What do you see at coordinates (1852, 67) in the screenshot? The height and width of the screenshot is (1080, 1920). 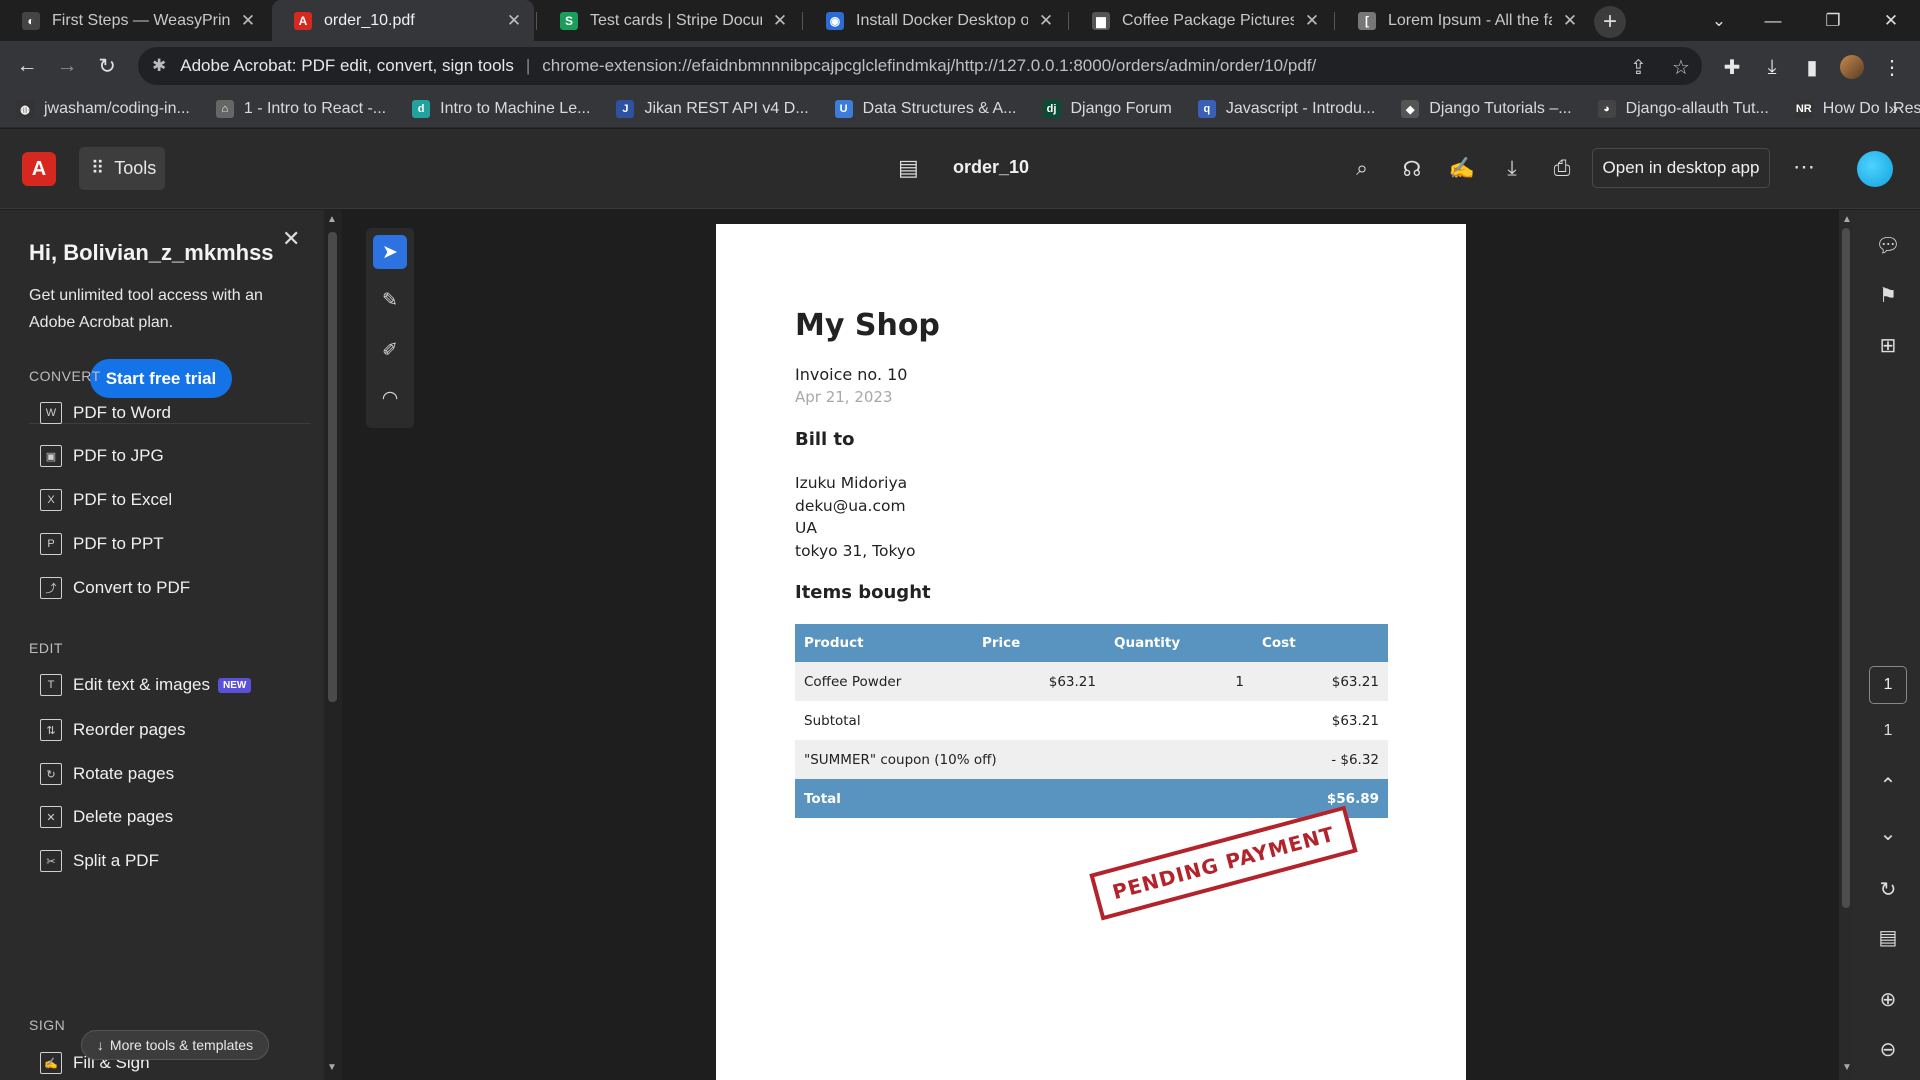 I see `profile-avatar` at bounding box center [1852, 67].